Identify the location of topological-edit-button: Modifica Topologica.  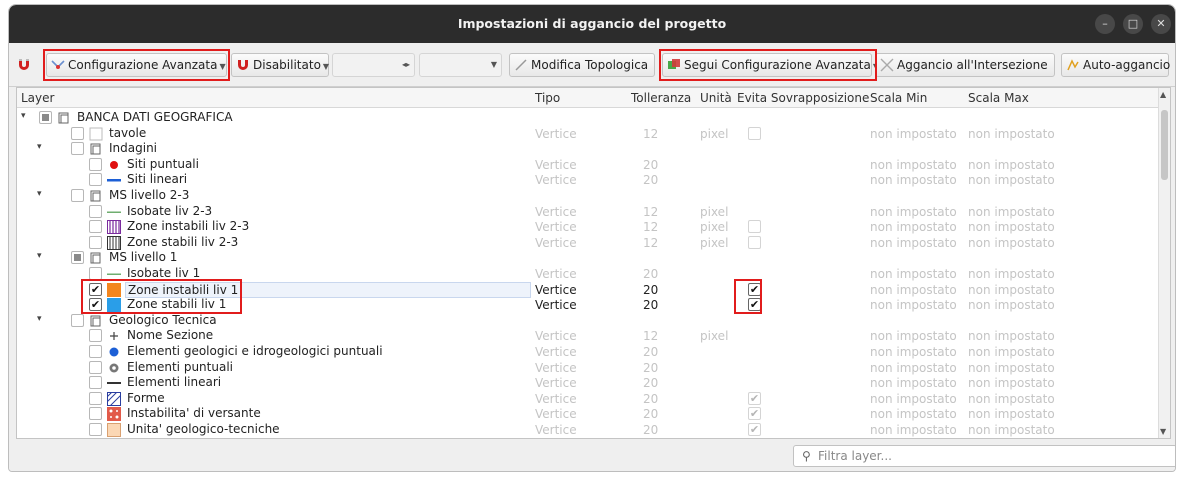
(582, 65).